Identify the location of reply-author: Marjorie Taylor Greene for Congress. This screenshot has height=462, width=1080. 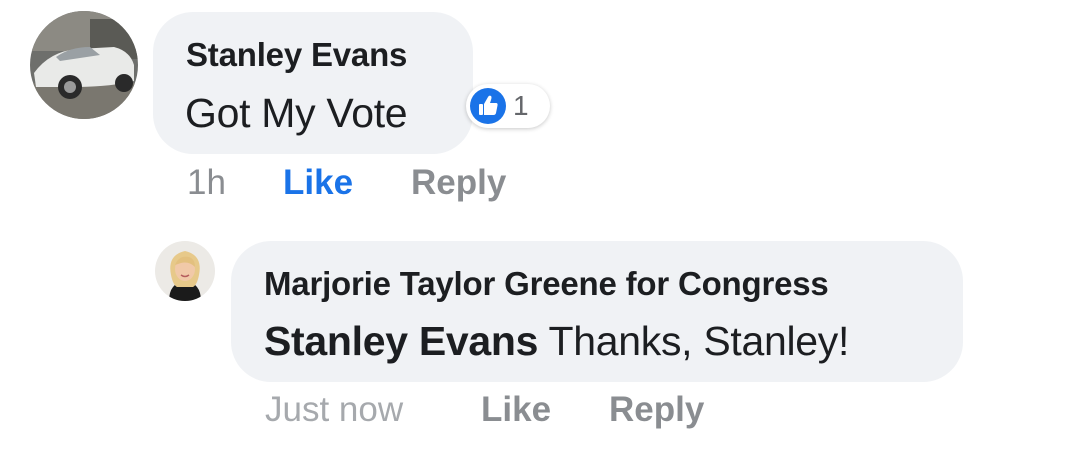
(546, 284).